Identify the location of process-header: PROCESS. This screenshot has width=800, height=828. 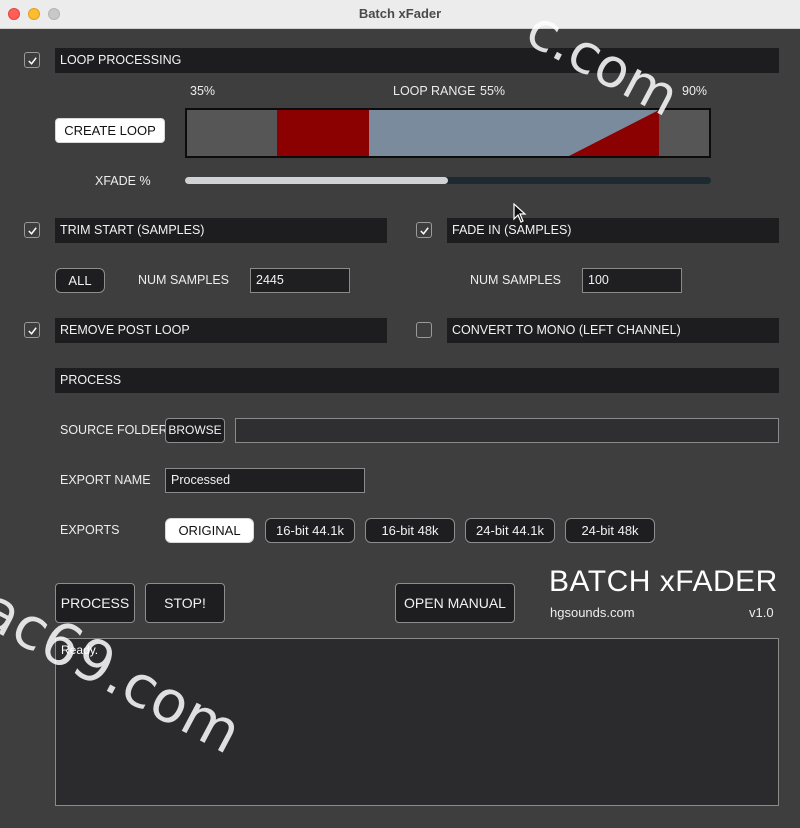
(417, 380).